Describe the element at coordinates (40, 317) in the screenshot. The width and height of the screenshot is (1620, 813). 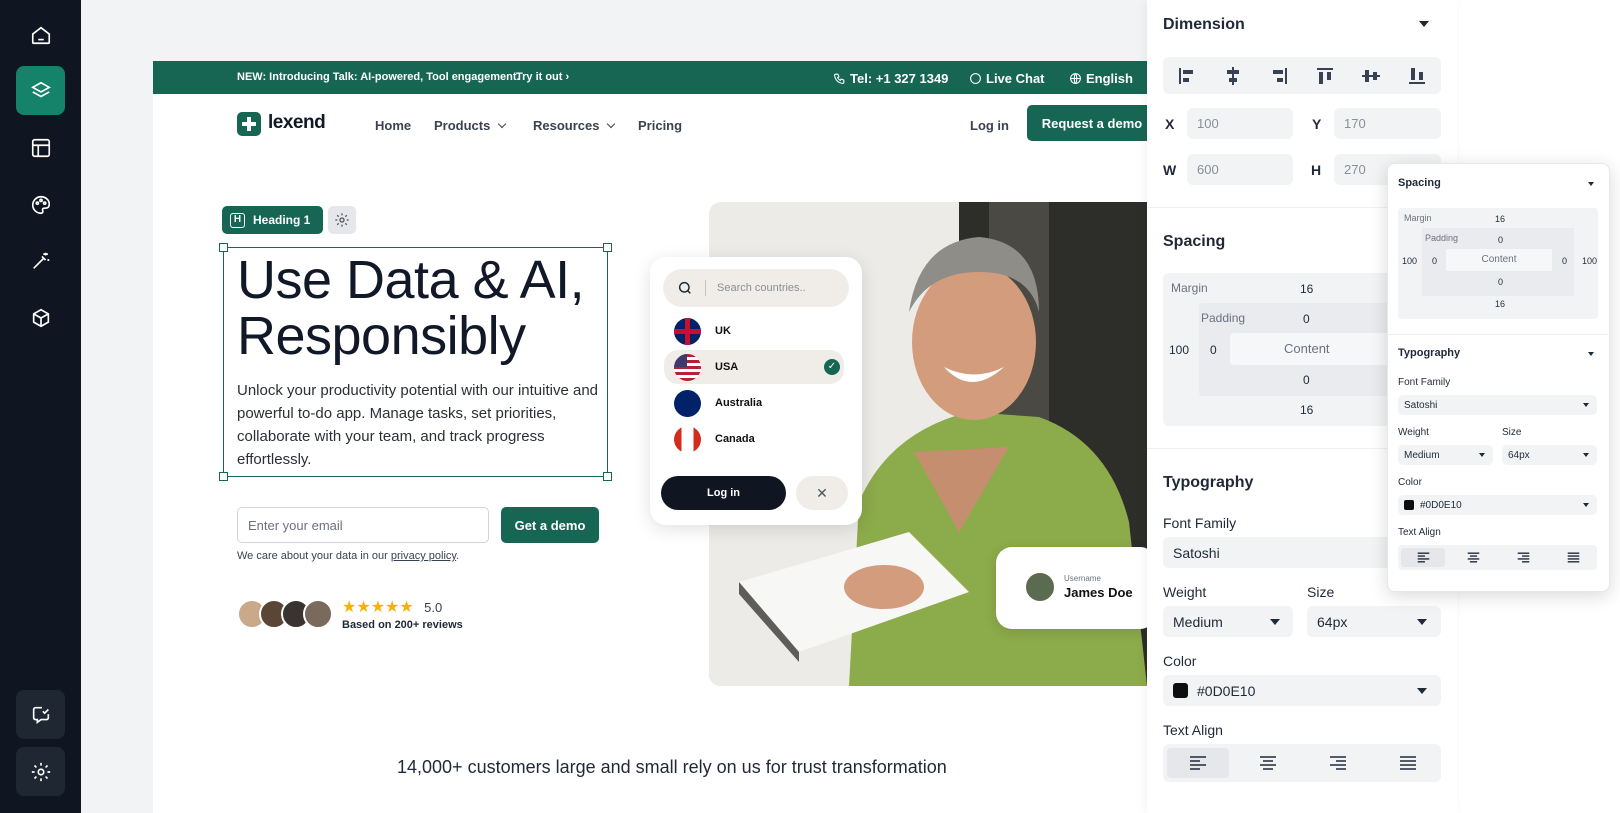
I see `cube-icon` at that location.